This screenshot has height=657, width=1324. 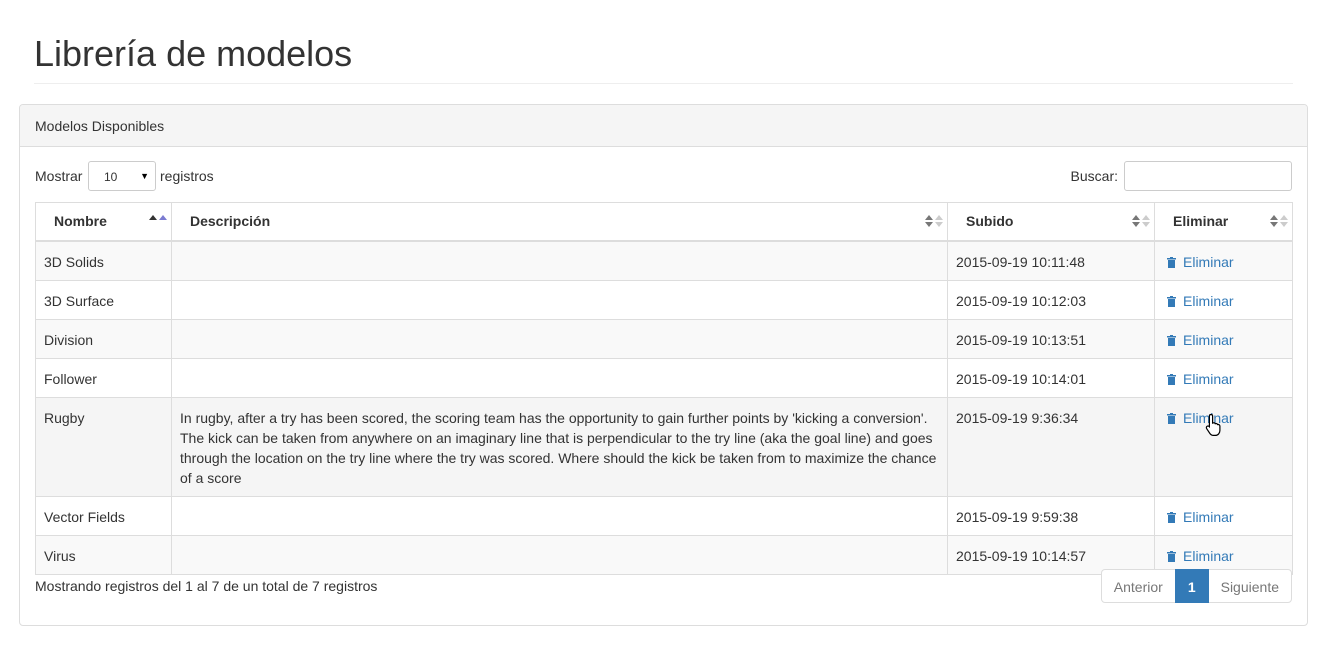 I want to click on previous-page-button: Anterior, so click(x=1138, y=586).